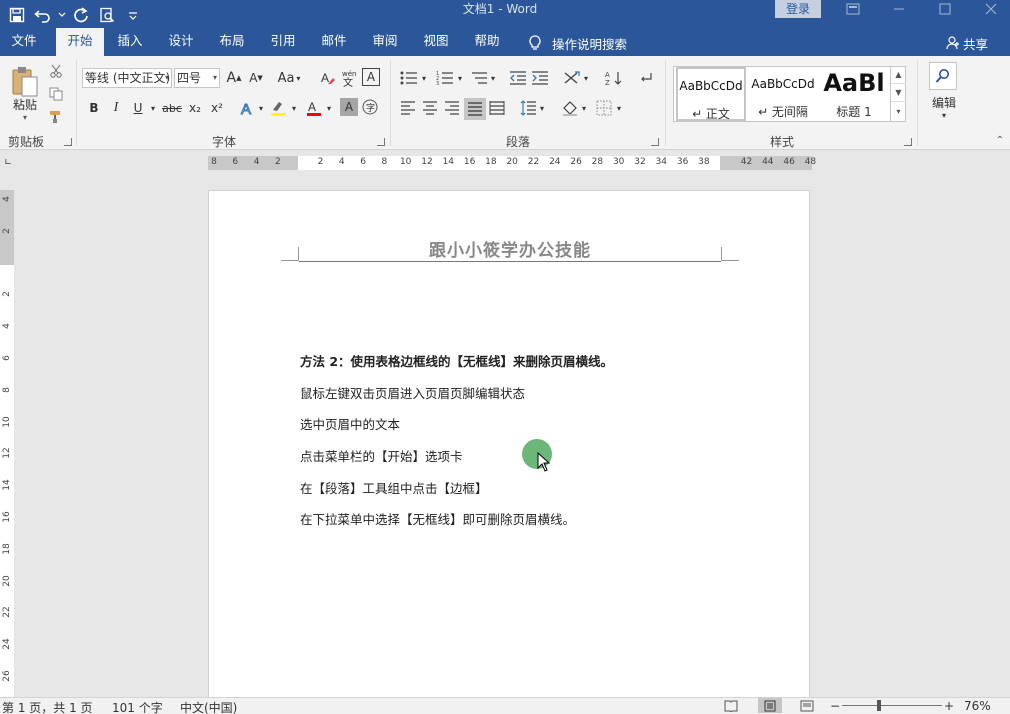 The width and height of the screenshot is (1010, 714). I want to click on line-spacing-icon, so click(528, 108).